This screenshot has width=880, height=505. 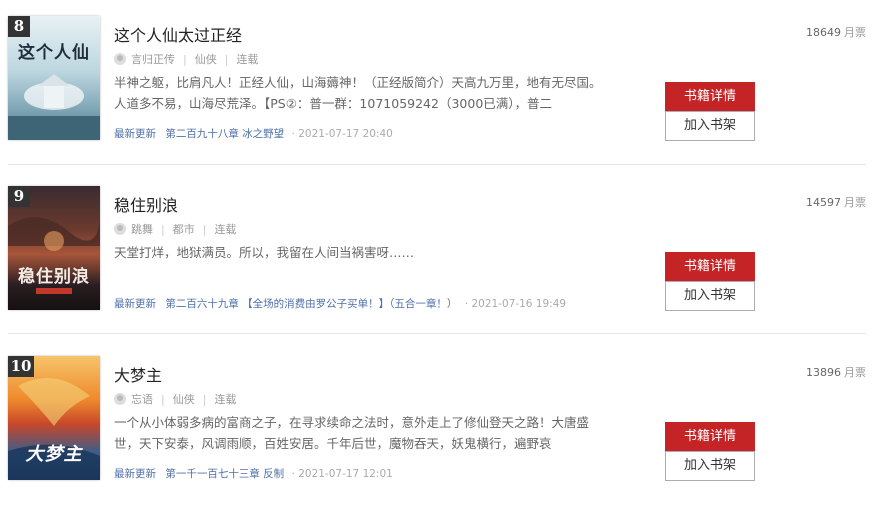 What do you see at coordinates (823, 372) in the screenshot?
I see `votes-count: 13896` at bounding box center [823, 372].